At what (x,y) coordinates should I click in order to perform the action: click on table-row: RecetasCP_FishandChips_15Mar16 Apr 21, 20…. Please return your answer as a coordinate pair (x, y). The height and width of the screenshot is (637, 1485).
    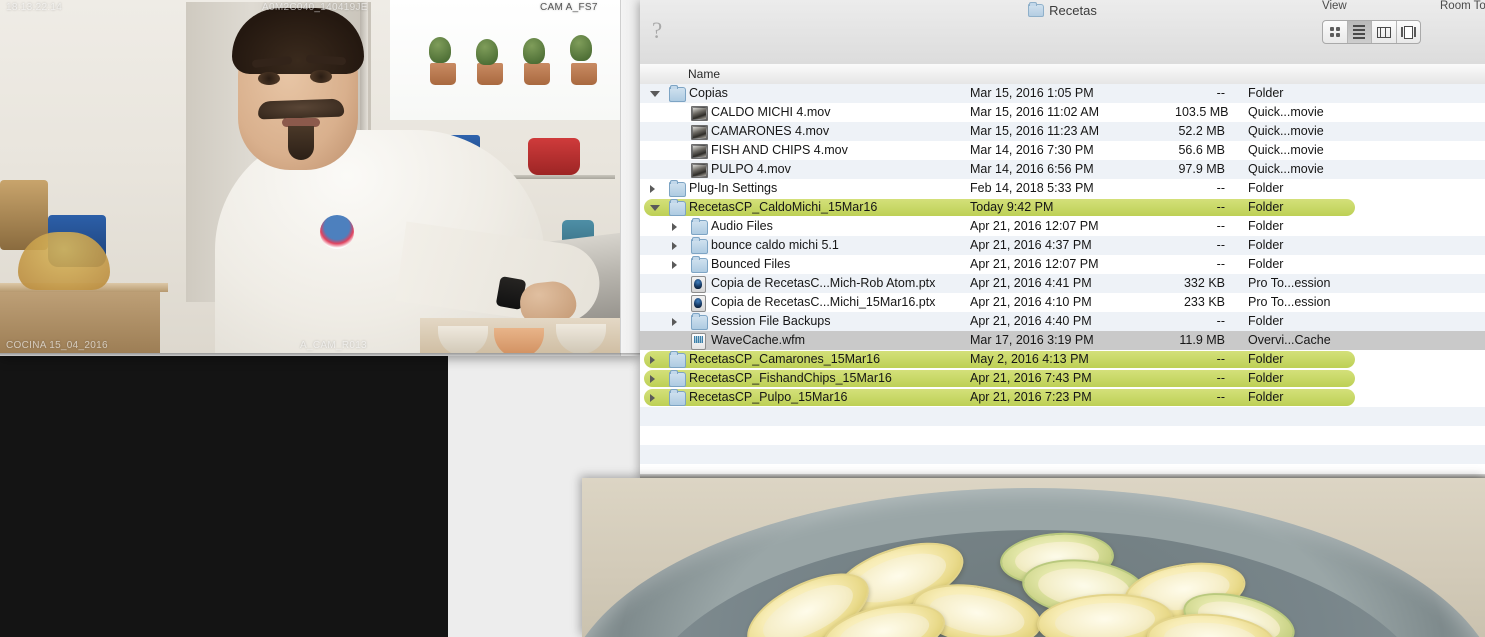
    Looking at the image, I should click on (1062, 378).